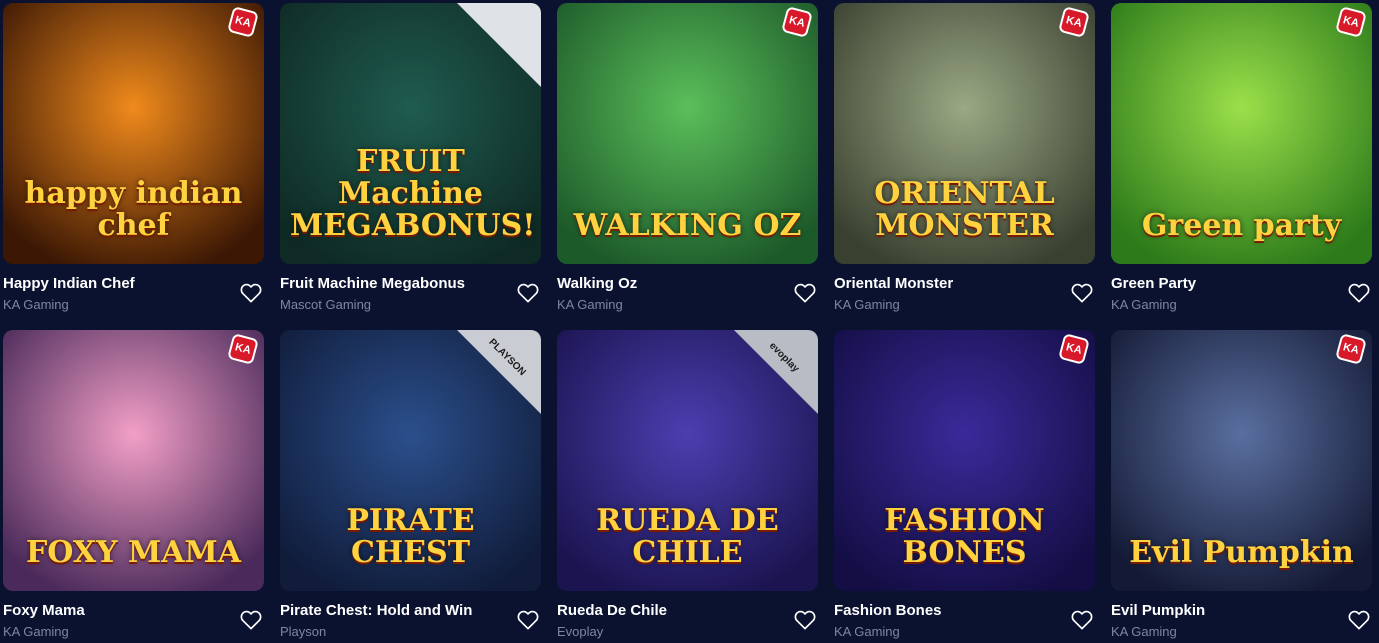  Describe the element at coordinates (964, 611) in the screenshot. I see `game-name: Fashion Bones` at that location.